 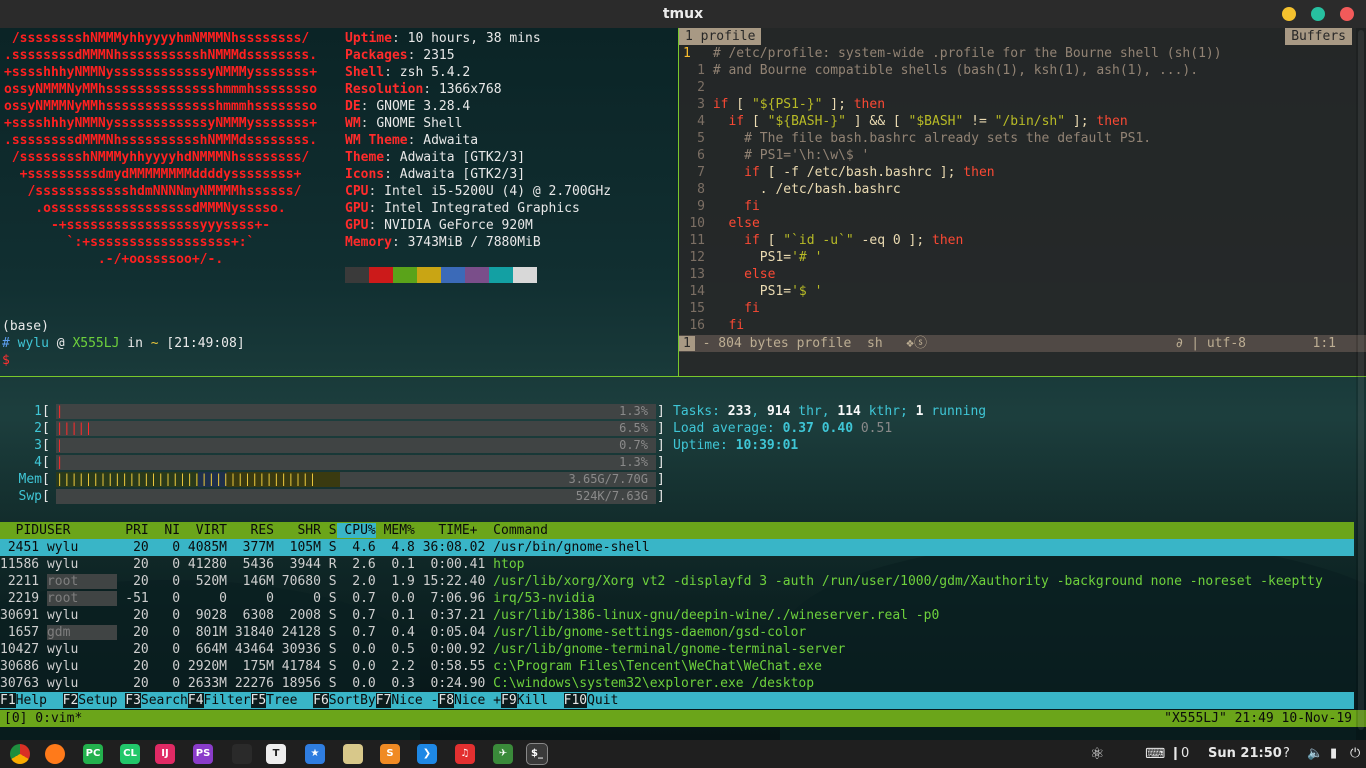 What do you see at coordinates (509, 700) in the screenshot?
I see `fkey-f9: F9` at bounding box center [509, 700].